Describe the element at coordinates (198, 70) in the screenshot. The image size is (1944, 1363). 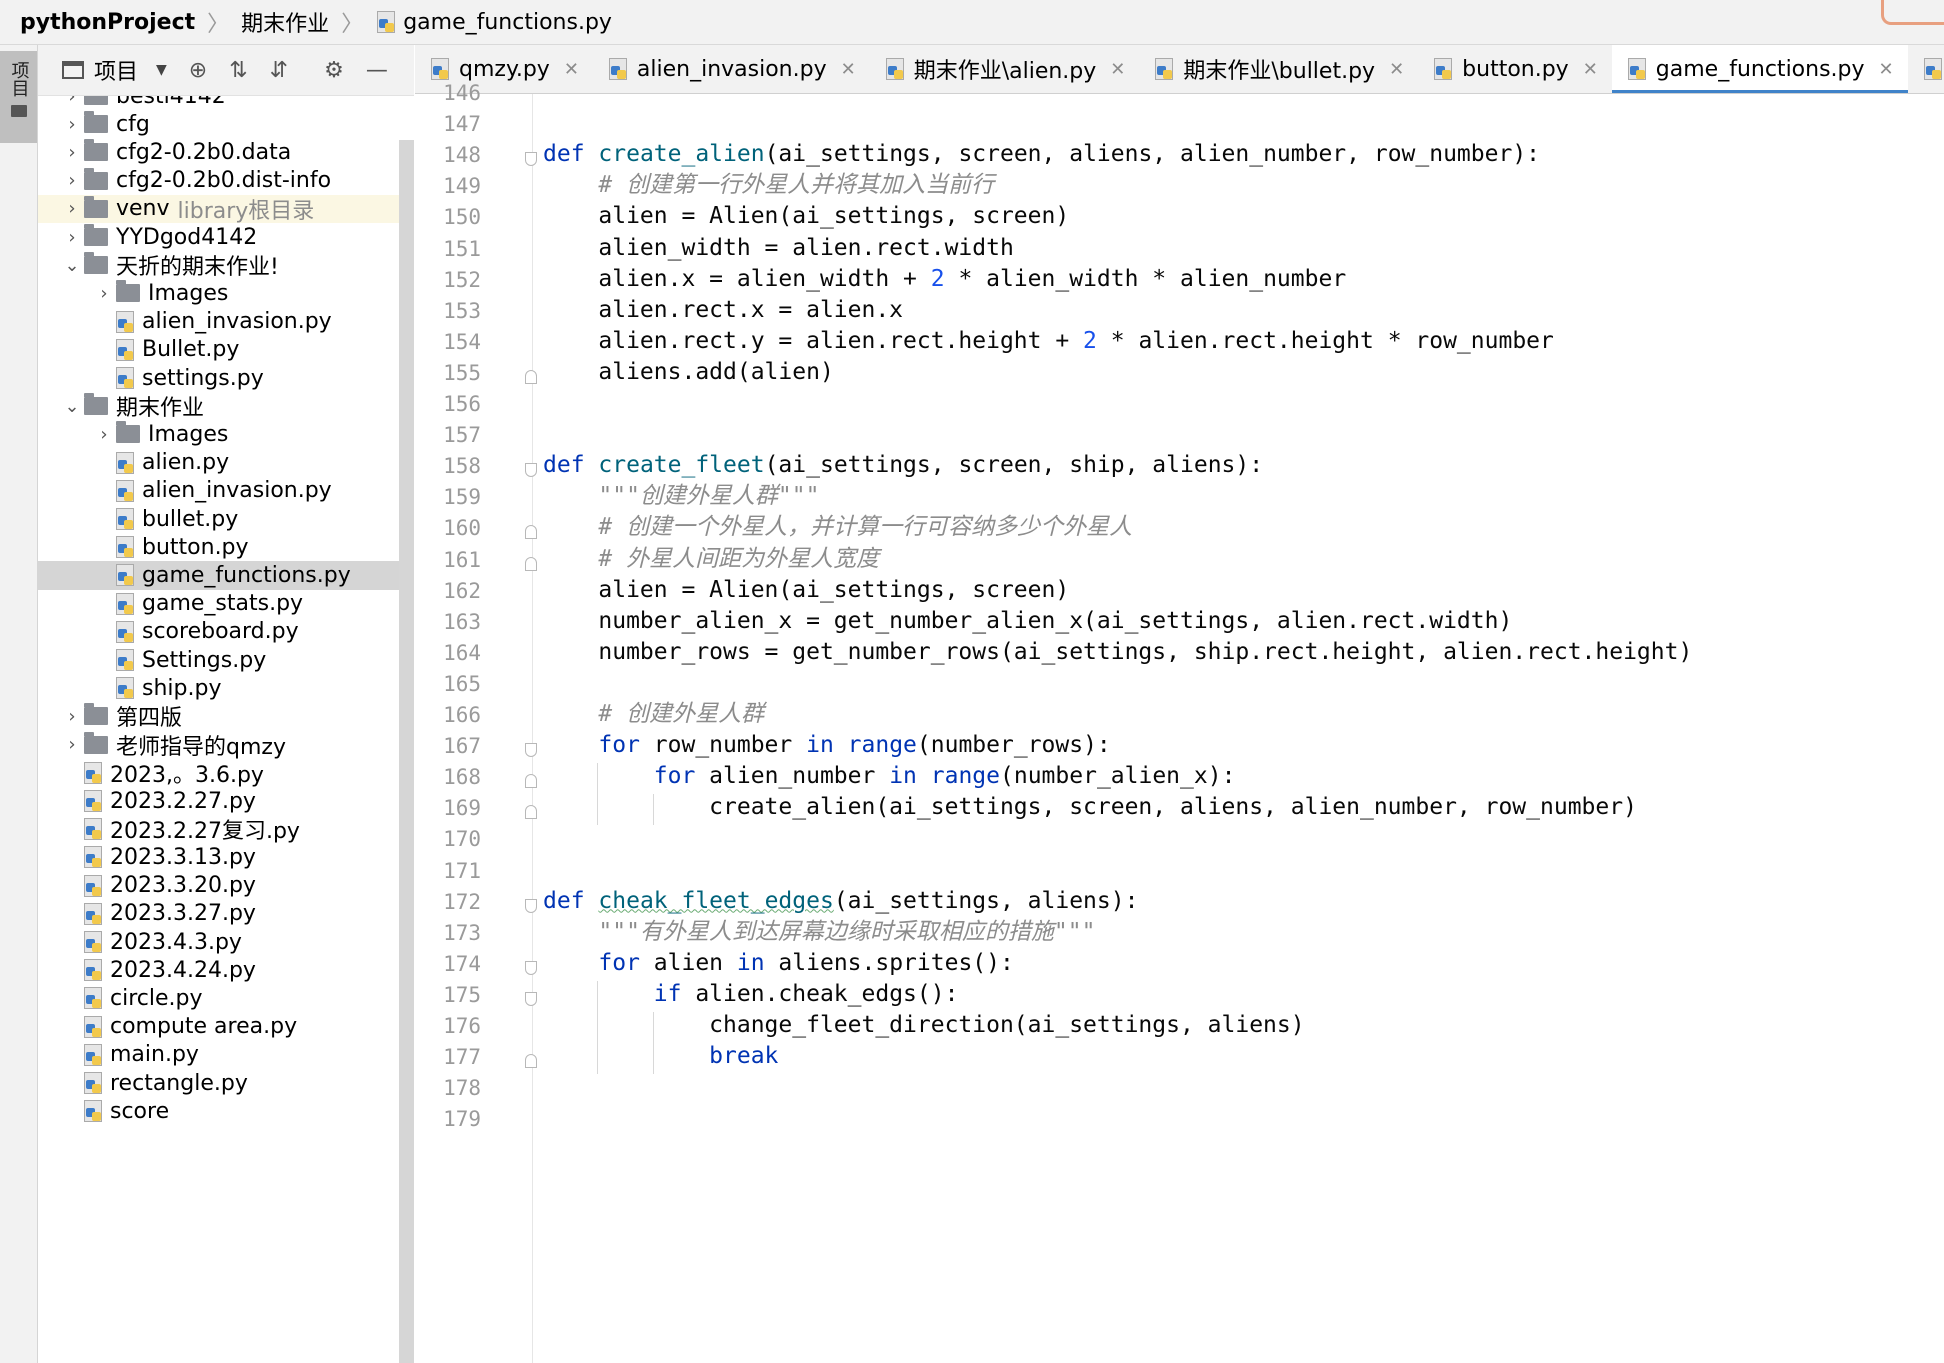
I see `crosshair-icon: ⊕` at that location.